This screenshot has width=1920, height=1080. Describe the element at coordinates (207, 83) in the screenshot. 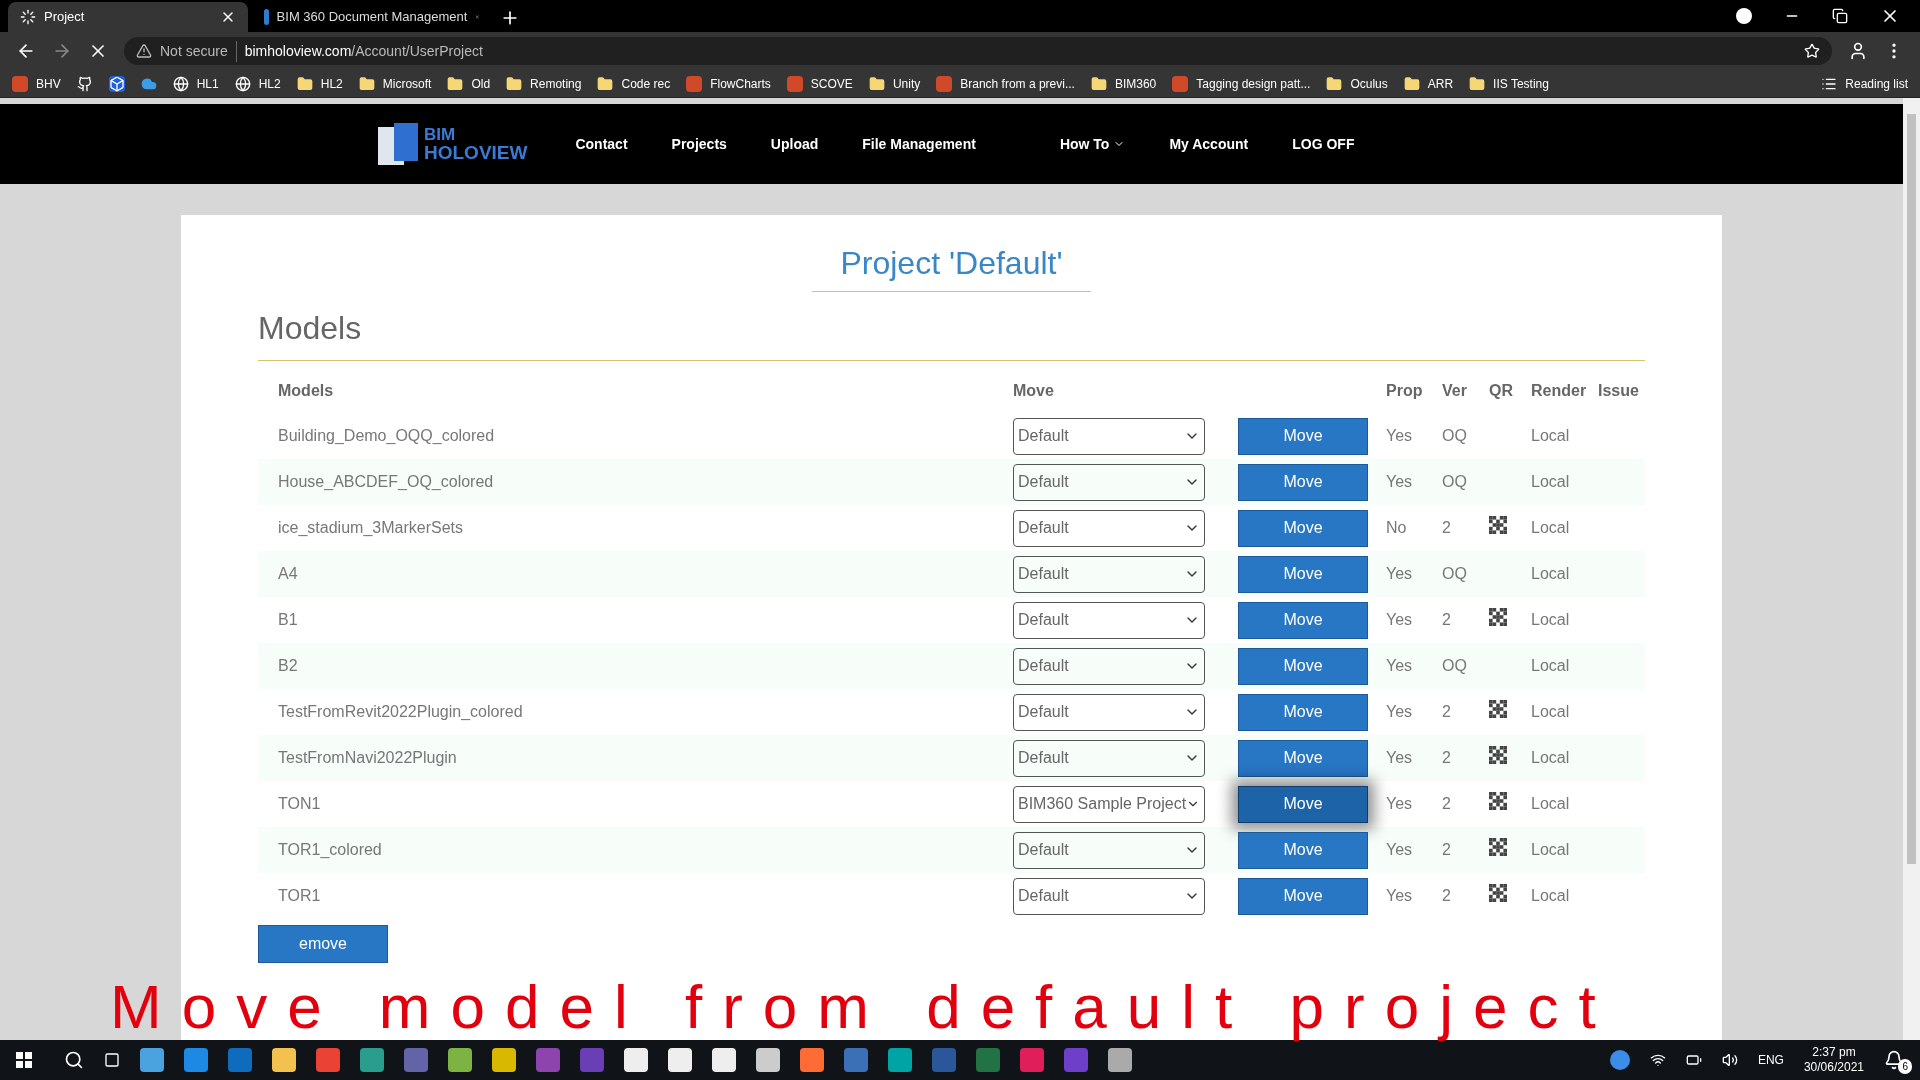

I see `bookmark-link: HL1` at that location.